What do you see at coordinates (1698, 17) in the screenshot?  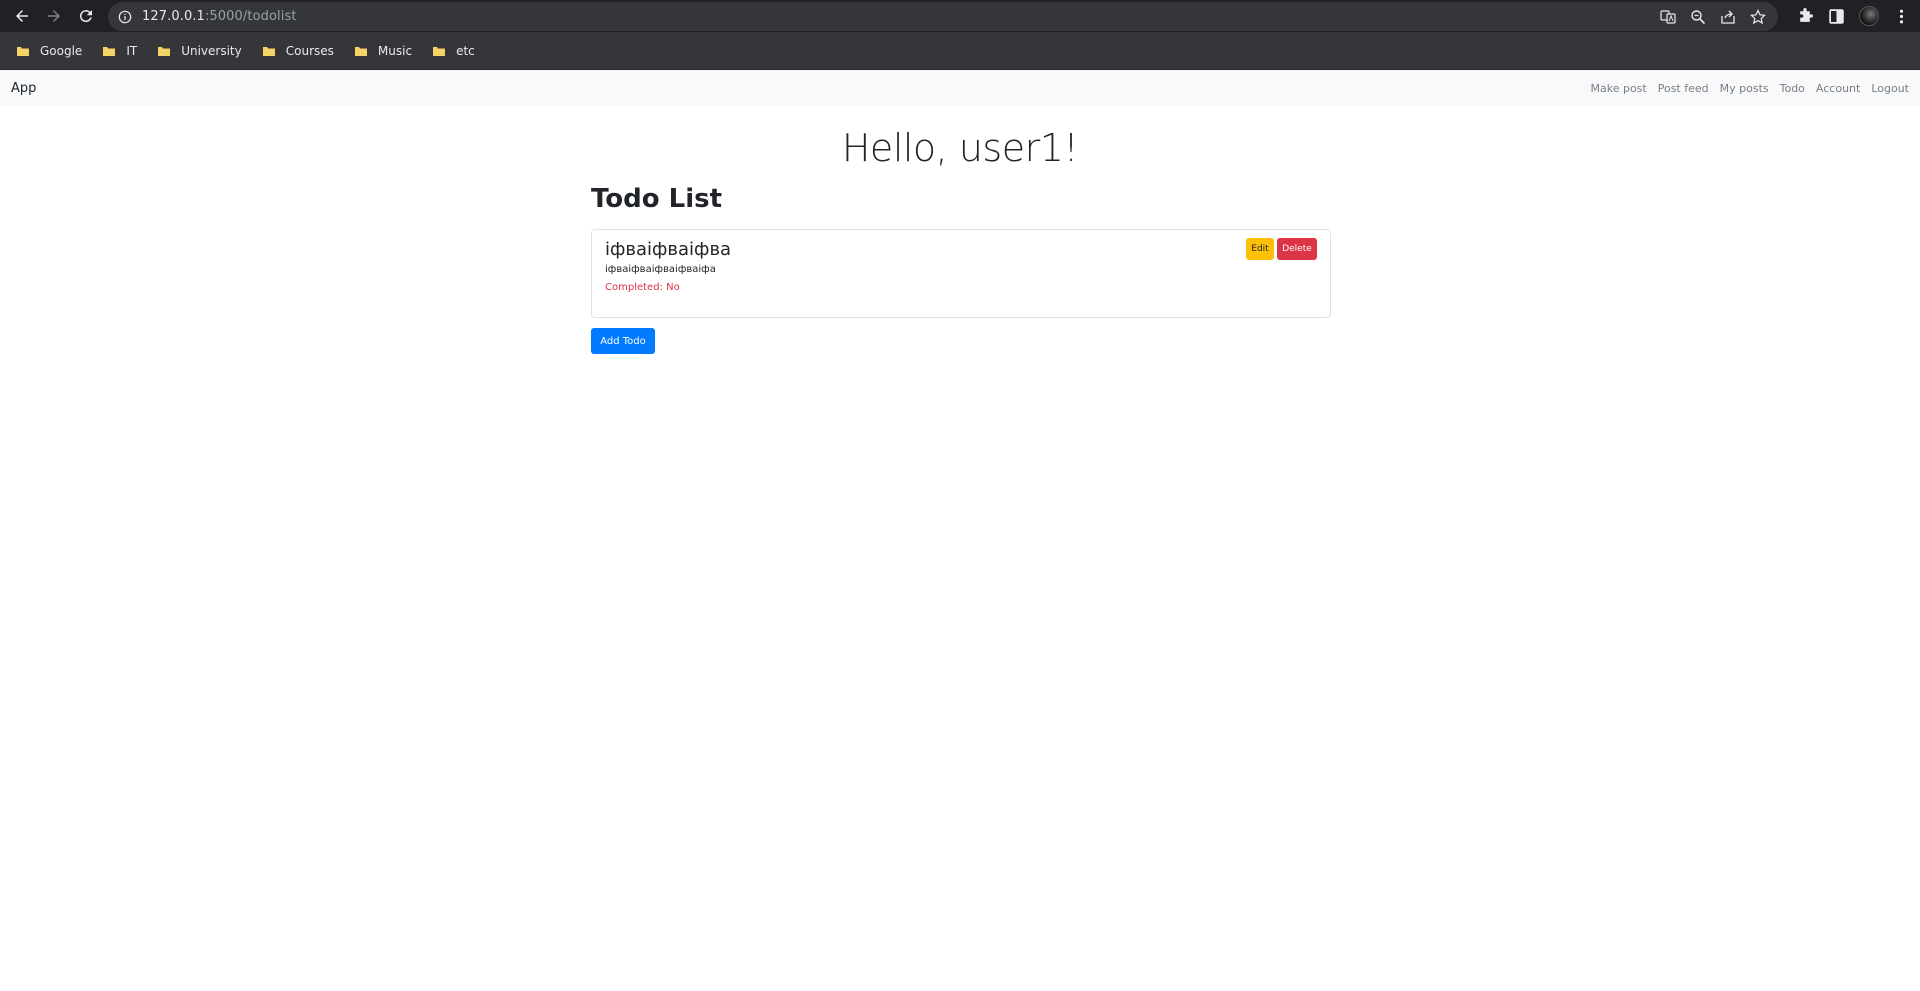 I see `zoom-icon` at bounding box center [1698, 17].